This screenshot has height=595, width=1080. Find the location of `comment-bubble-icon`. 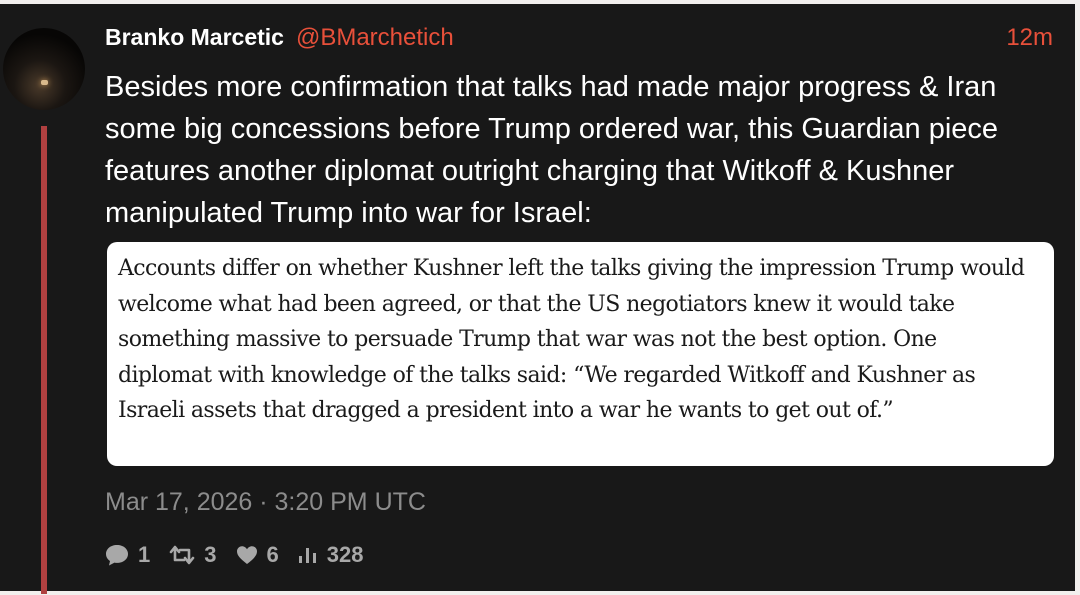

comment-bubble-icon is located at coordinates (117, 555).